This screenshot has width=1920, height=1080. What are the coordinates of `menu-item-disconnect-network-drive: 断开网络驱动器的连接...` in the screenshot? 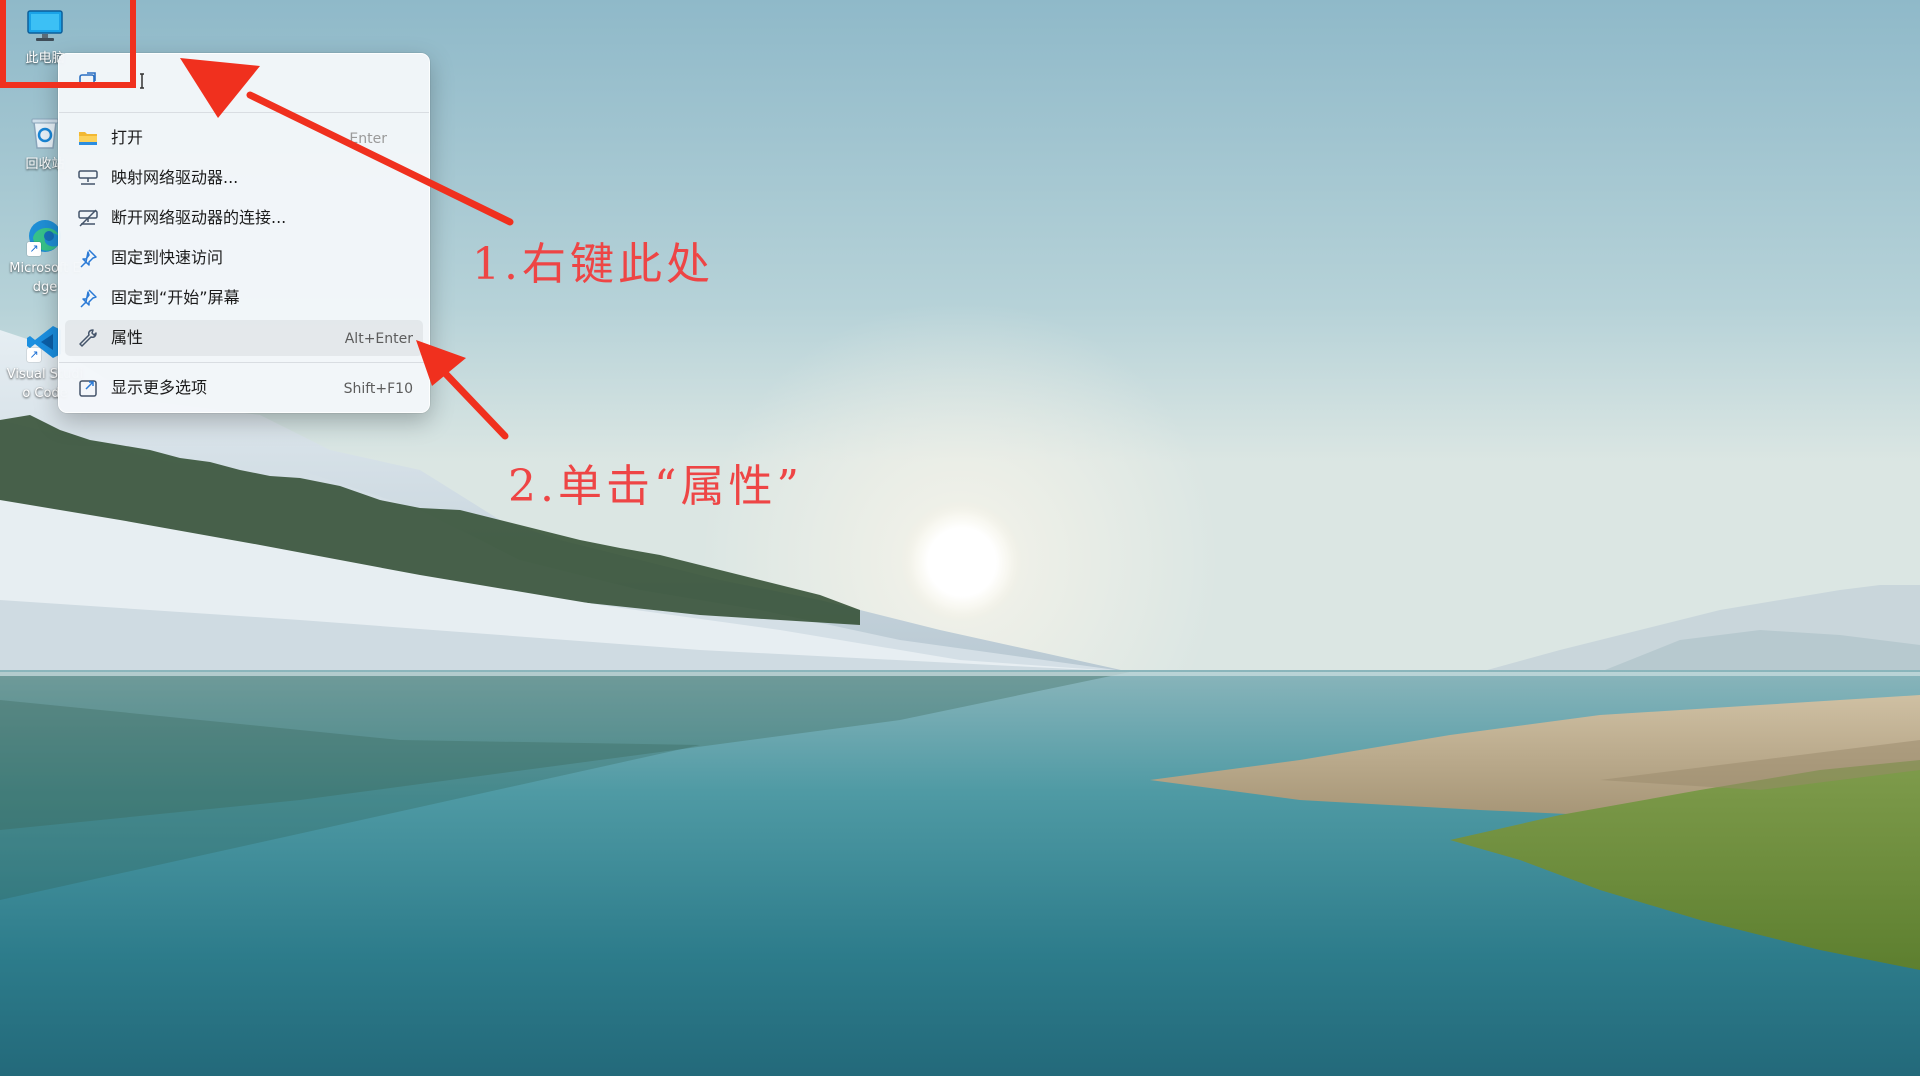 It's located at (244, 218).